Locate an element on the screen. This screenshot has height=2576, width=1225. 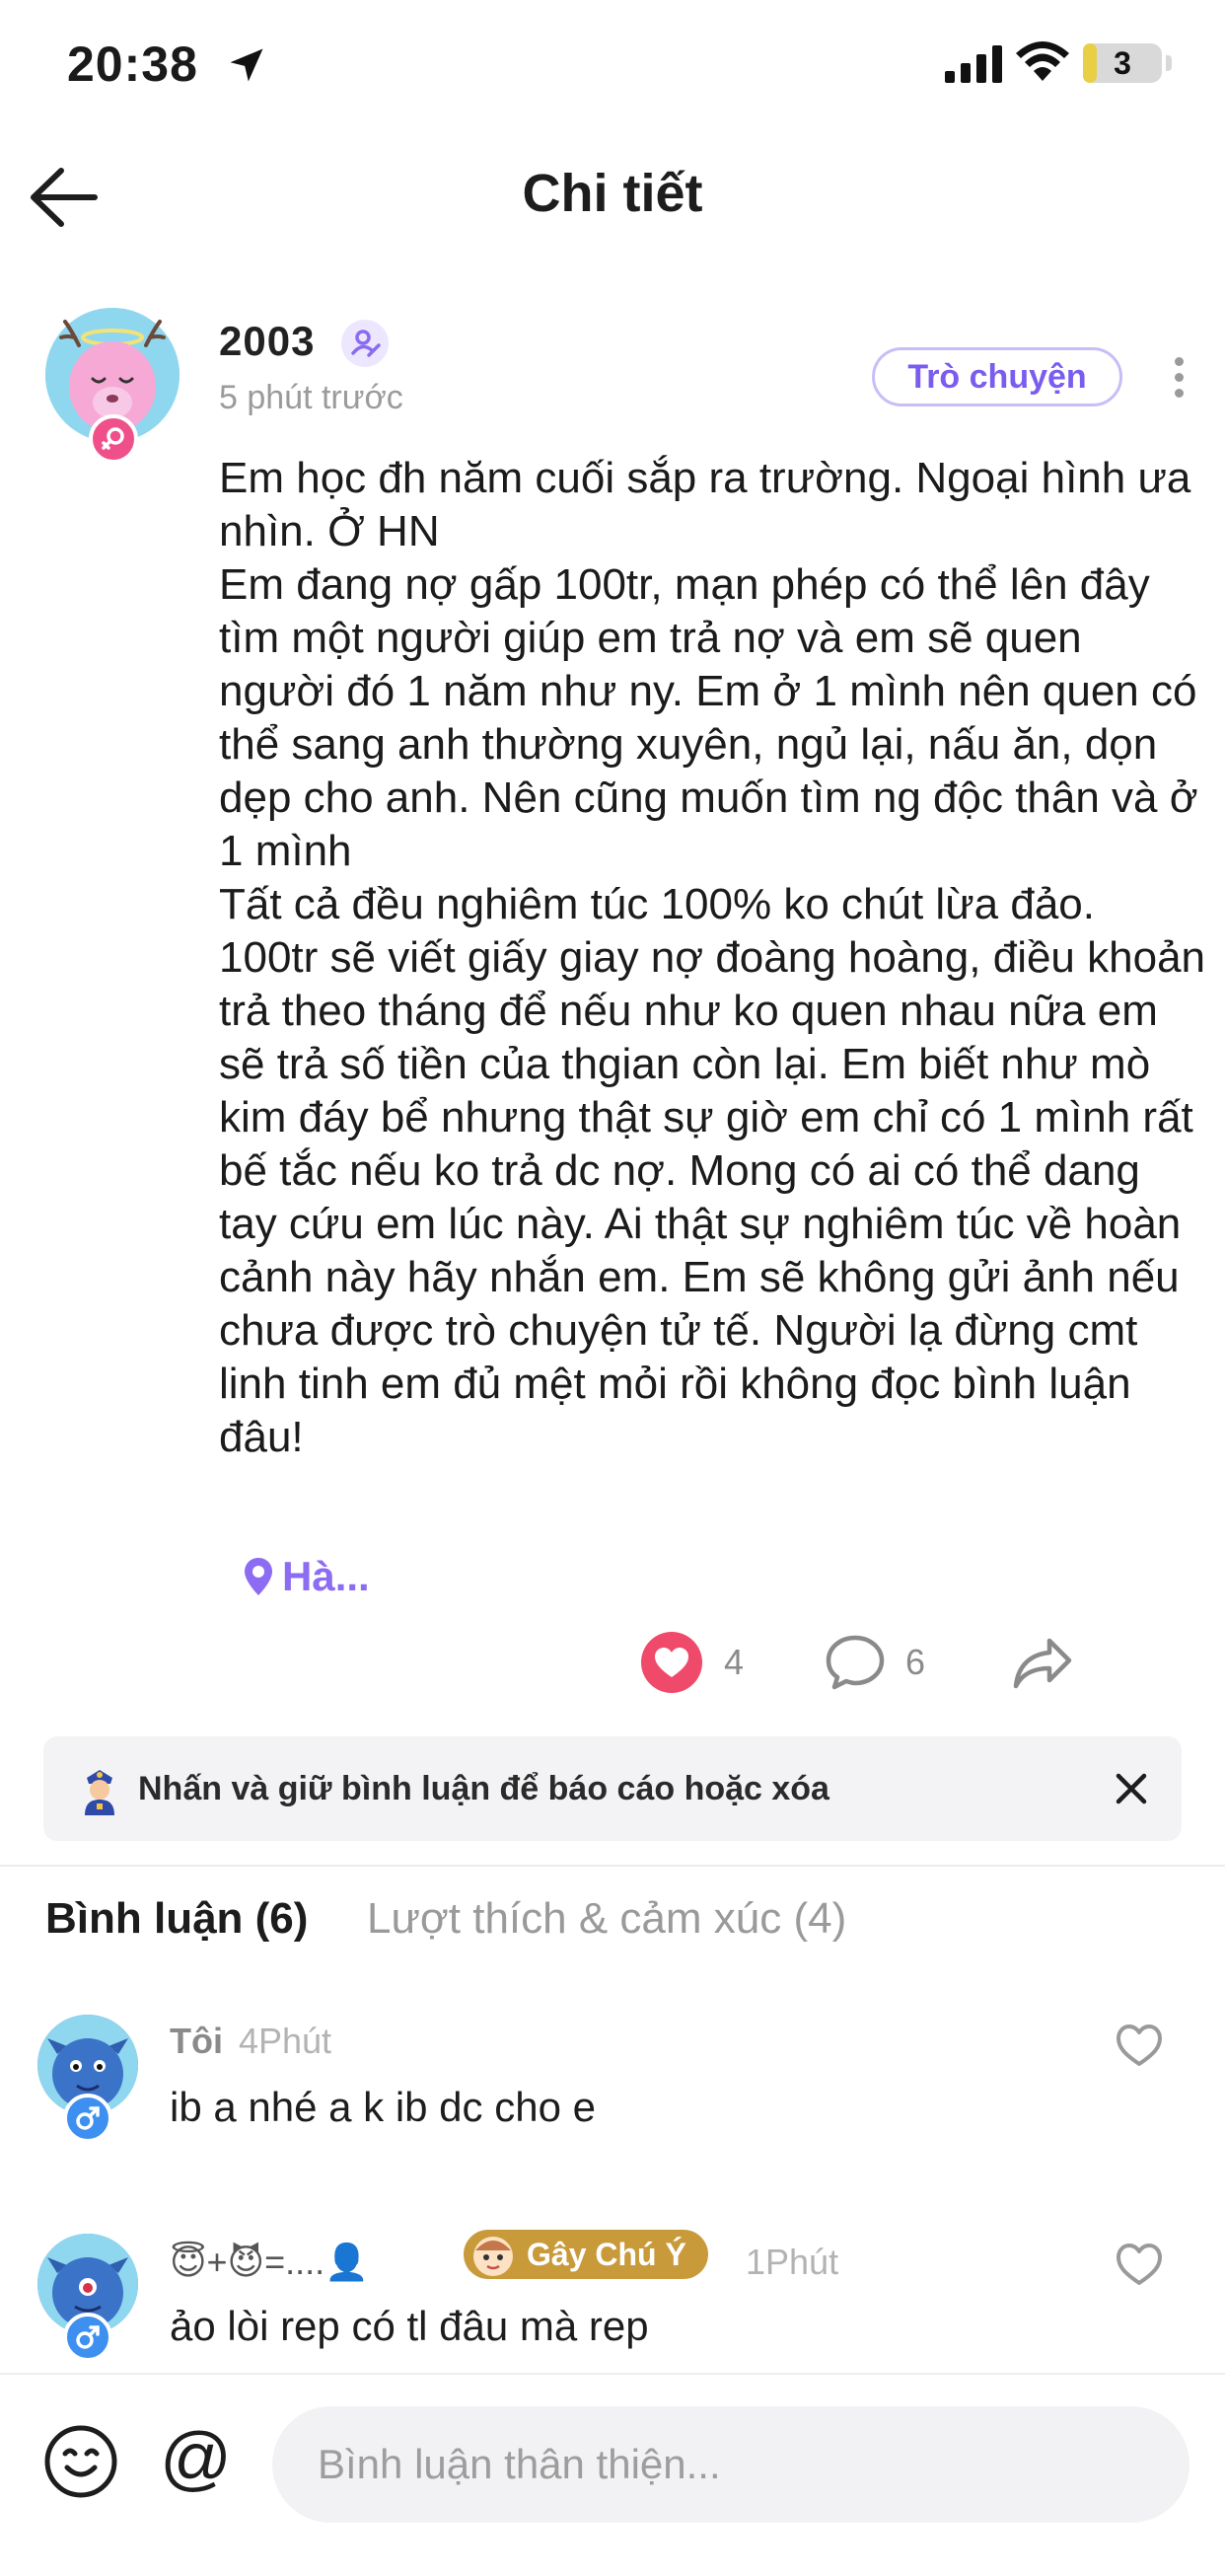
commenter-name: Tôi 4Phút is located at coordinates (250, 2041).